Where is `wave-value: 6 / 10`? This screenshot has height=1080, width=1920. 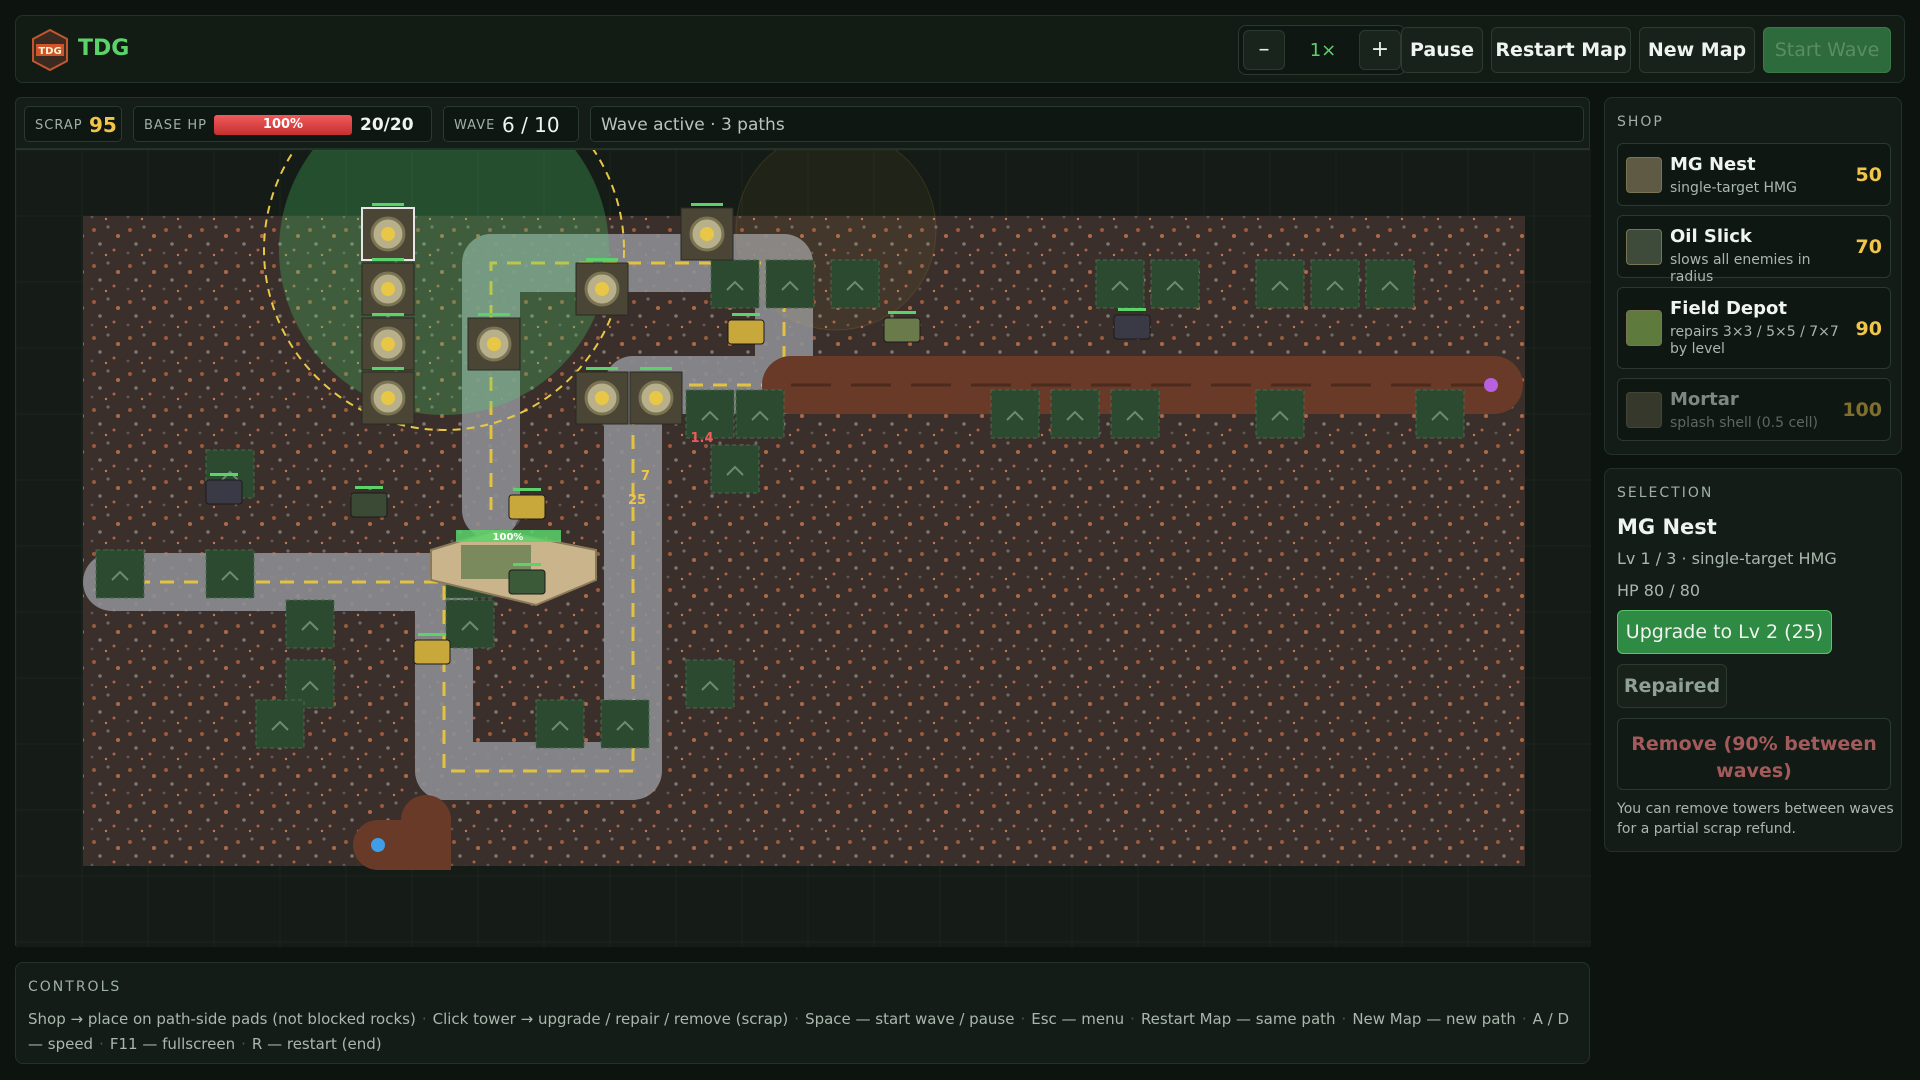
wave-value: 6 / 10 is located at coordinates (531, 125).